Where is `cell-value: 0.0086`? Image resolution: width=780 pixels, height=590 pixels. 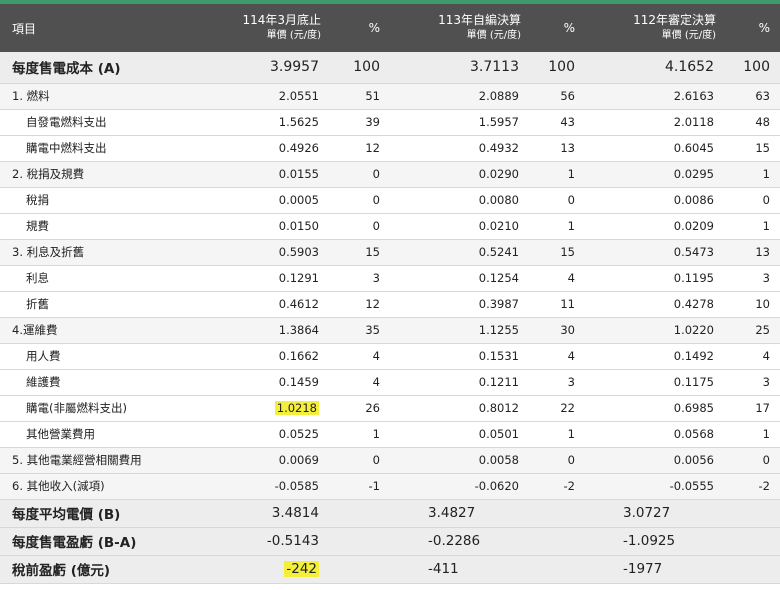
cell-value: 0.0086 is located at coordinates (652, 200).